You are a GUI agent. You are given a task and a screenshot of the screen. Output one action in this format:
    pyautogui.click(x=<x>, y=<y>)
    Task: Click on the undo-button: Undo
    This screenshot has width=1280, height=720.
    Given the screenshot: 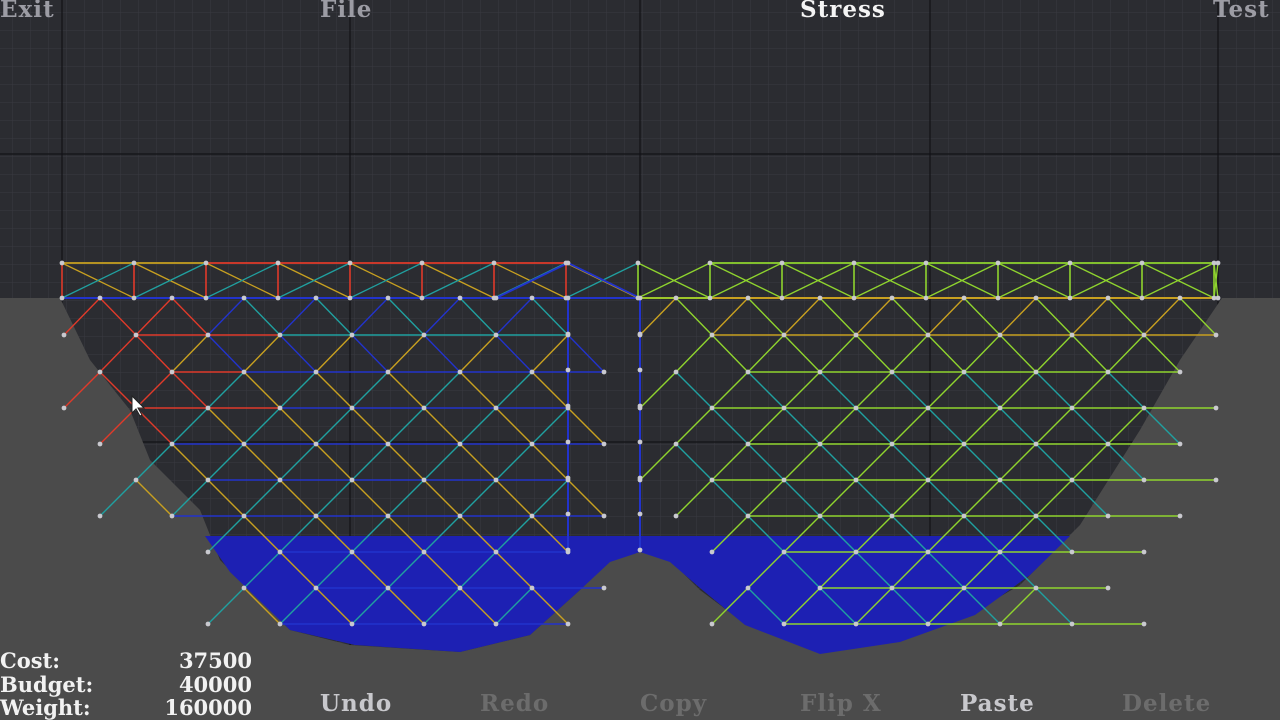 What is the action you would take?
    pyautogui.click(x=356, y=703)
    